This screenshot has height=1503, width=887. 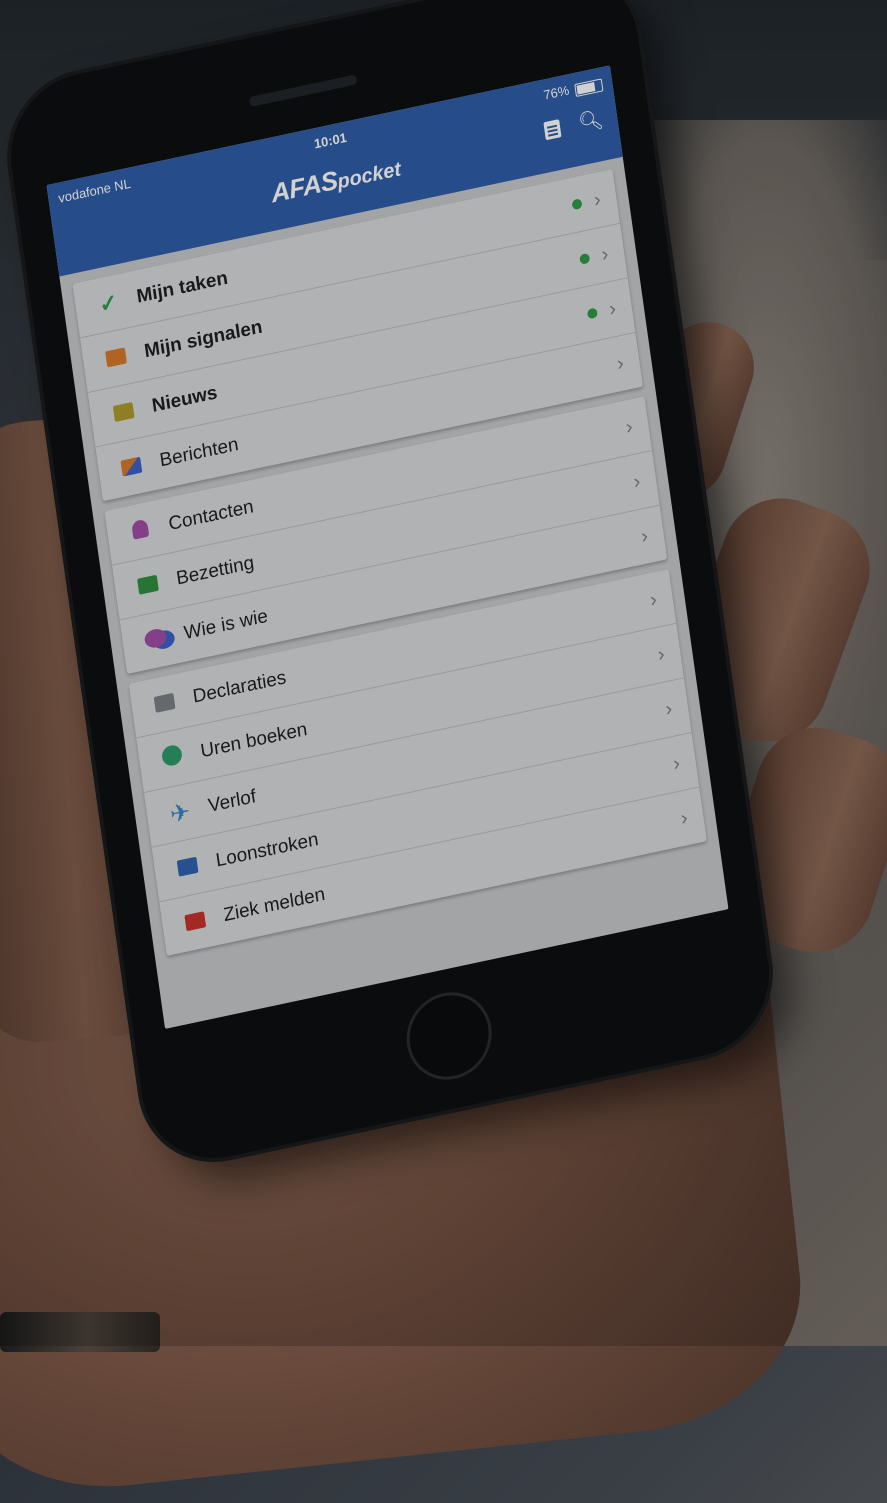 What do you see at coordinates (172, 758) in the screenshot?
I see `clock-icon` at bounding box center [172, 758].